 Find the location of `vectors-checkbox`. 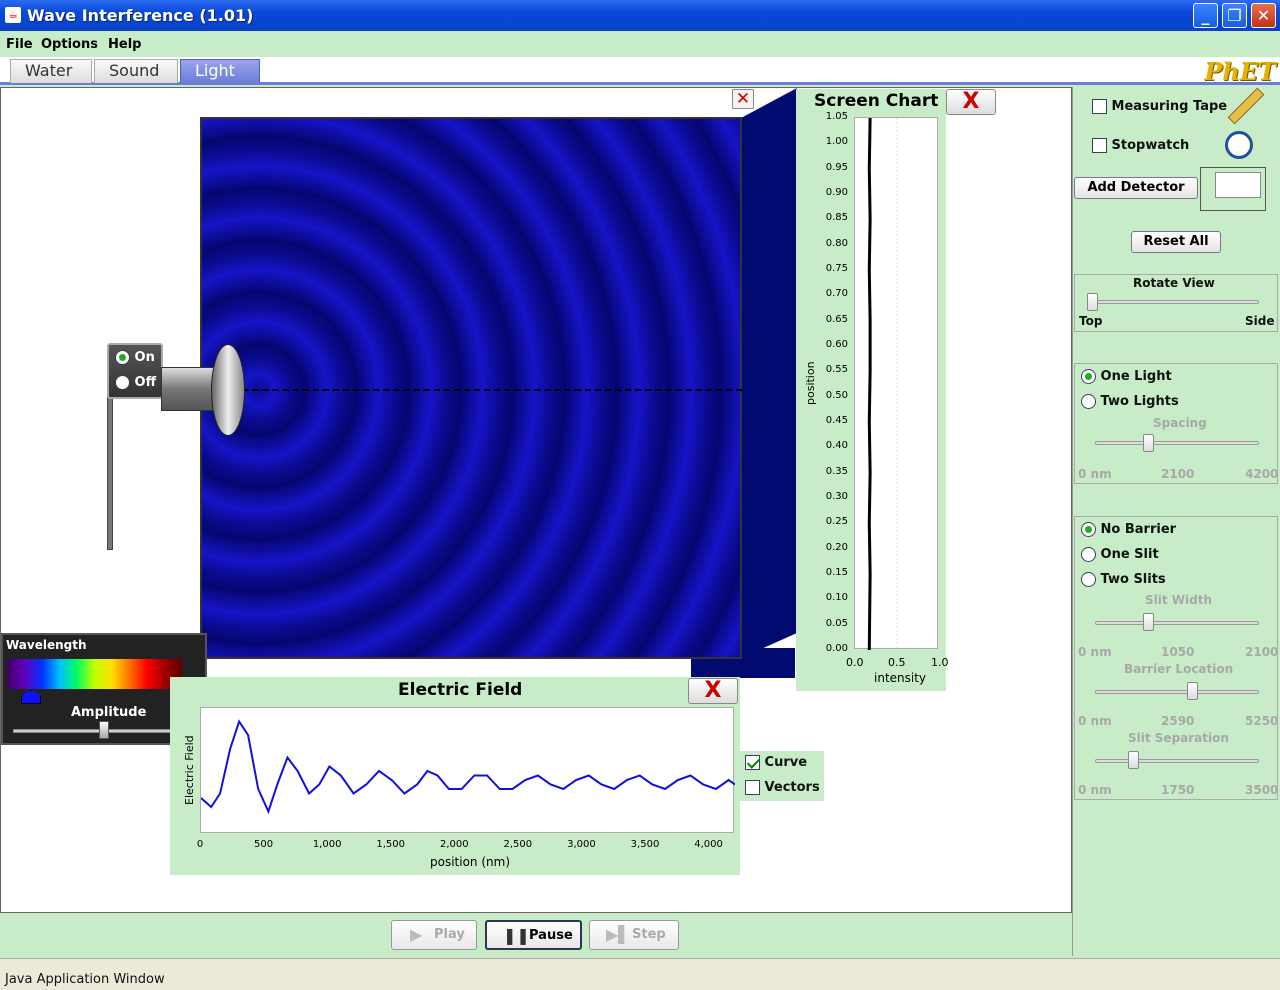

vectors-checkbox is located at coordinates (752, 787).